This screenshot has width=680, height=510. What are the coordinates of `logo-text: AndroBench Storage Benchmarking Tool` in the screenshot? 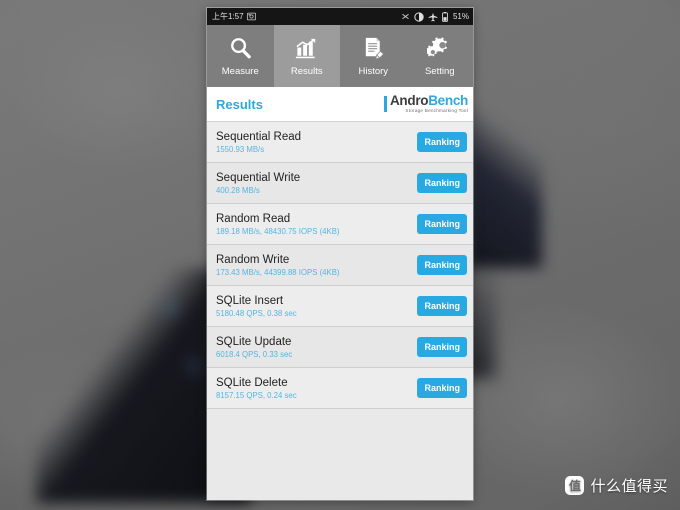 It's located at (429, 103).